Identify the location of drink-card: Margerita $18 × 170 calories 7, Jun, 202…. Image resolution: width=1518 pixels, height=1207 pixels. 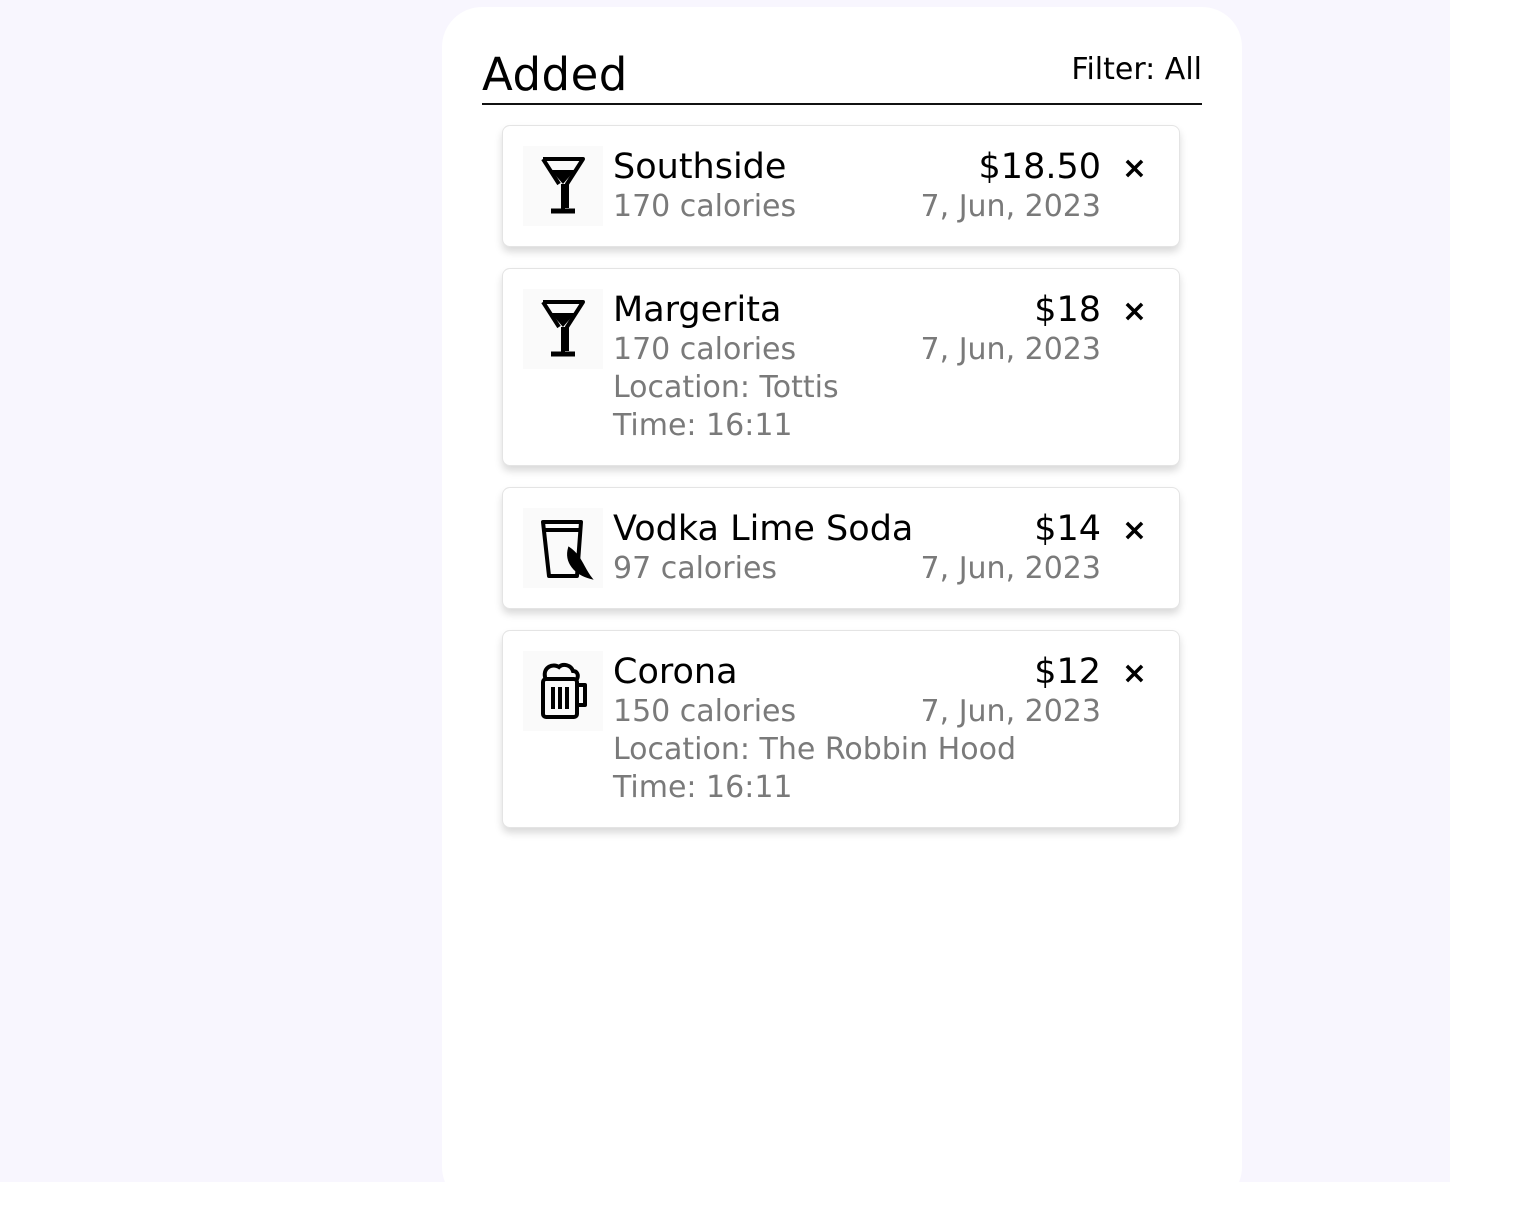
(841, 367).